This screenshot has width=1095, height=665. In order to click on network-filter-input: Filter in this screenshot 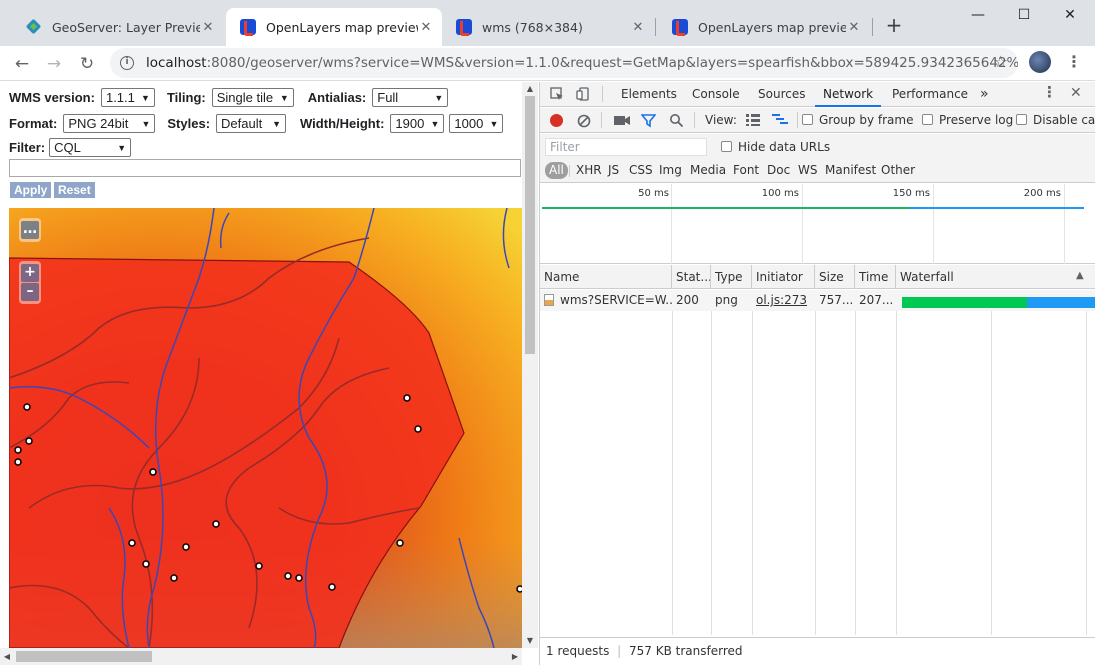, I will do `click(626, 147)`.